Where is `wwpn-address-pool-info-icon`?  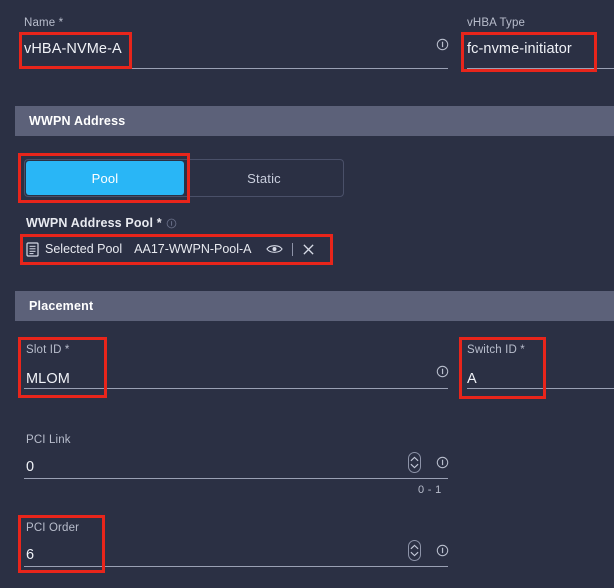 wwpn-address-pool-info-icon is located at coordinates (171, 223).